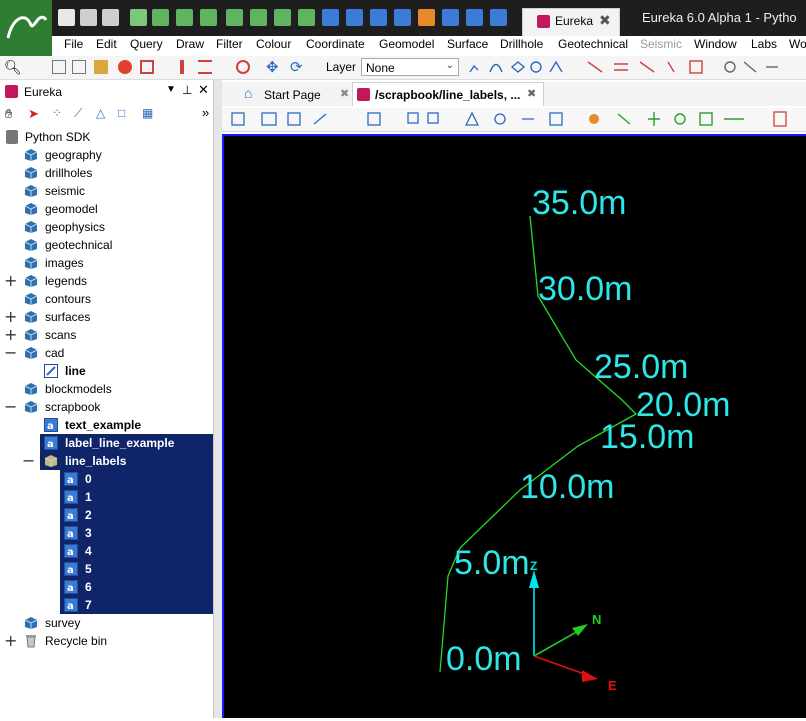 This screenshot has height=721, width=806. Describe the element at coordinates (448, 94) in the screenshot. I see `tab-line-labels: /scrapbook/line_labels, ... ✖` at that location.